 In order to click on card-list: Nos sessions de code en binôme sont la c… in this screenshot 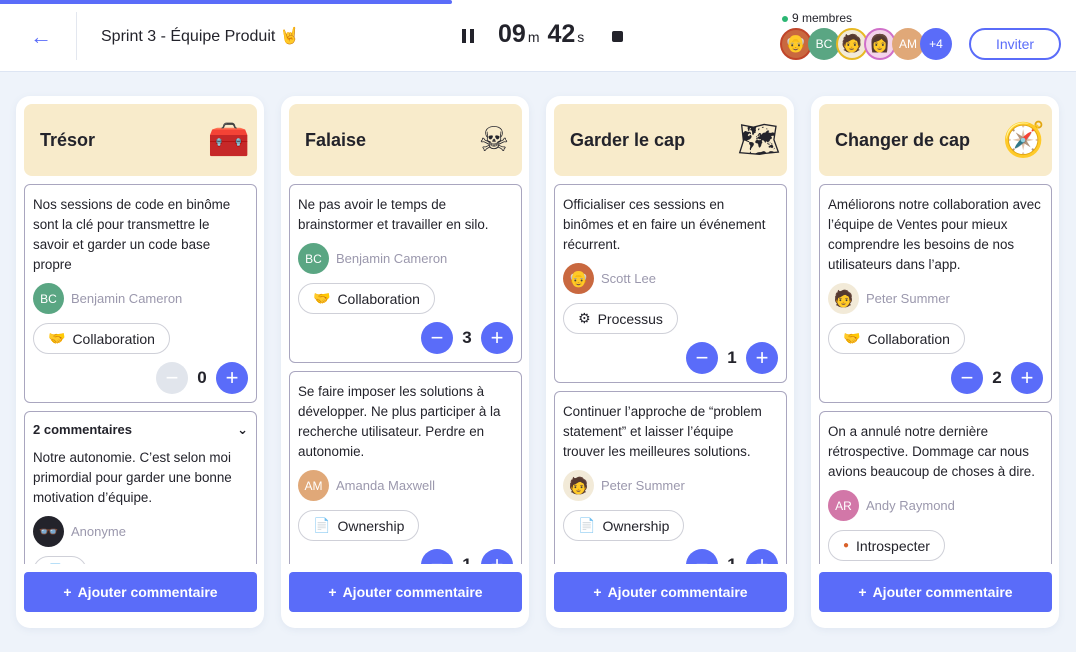, I will do `click(140, 374)`.